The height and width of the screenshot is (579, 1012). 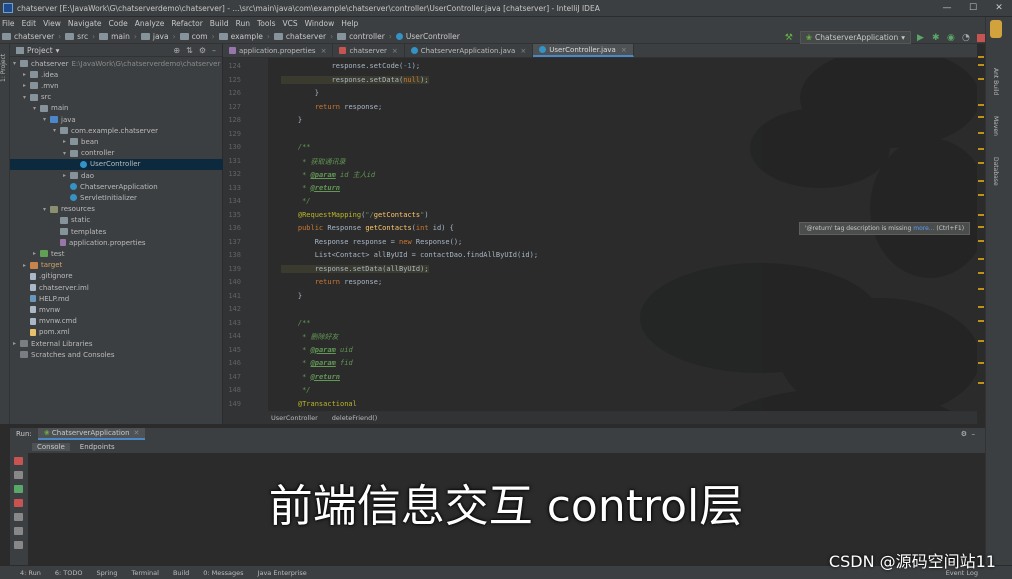 What do you see at coordinates (278, 50) in the screenshot?
I see `editor-tab: application.properties ×` at bounding box center [278, 50].